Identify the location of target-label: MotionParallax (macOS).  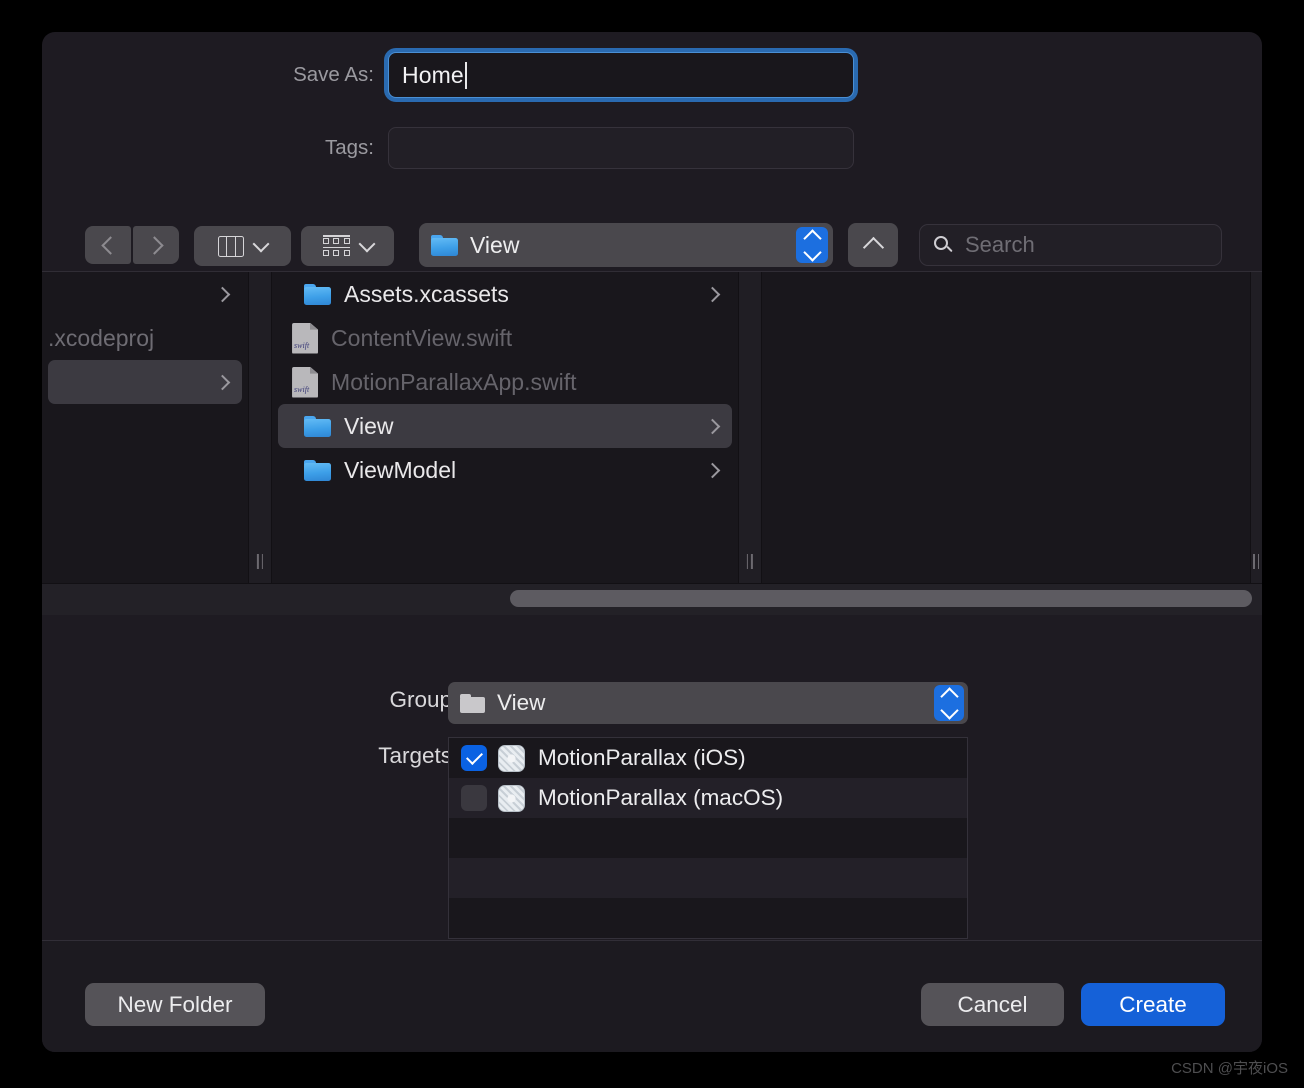
(661, 797).